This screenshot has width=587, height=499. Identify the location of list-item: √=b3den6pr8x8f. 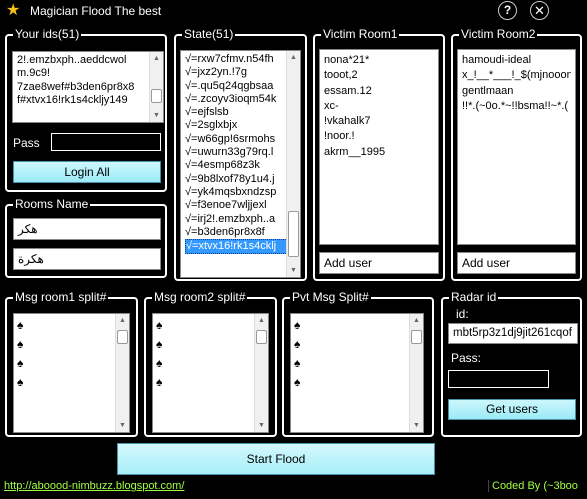
(240, 232).